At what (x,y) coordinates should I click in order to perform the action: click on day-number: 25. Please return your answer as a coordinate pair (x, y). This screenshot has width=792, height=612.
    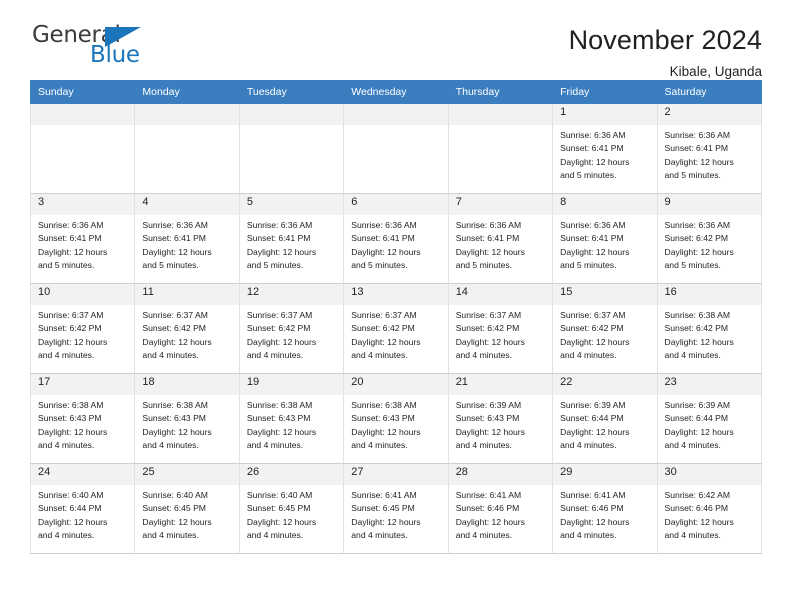
    Looking at the image, I should click on (187, 474).